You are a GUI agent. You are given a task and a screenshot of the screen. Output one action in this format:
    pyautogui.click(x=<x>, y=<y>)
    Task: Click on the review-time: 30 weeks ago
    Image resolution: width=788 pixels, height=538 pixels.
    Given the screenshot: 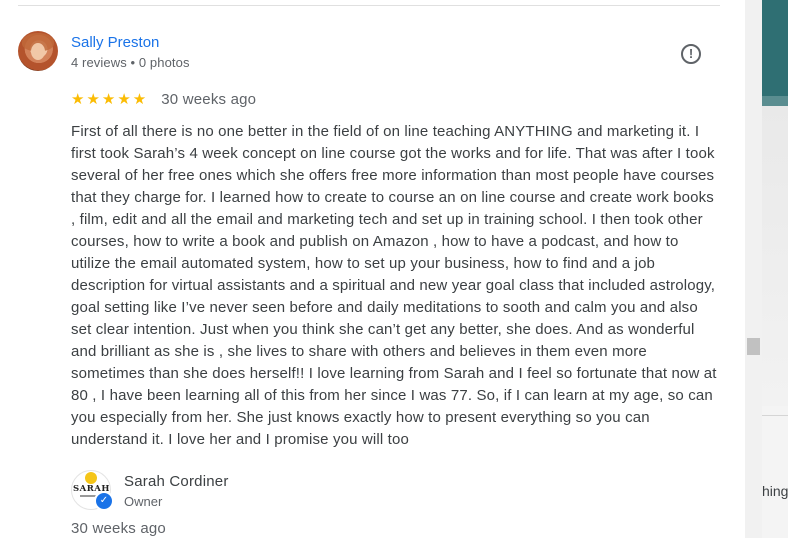 What is the action you would take?
    pyautogui.click(x=209, y=99)
    